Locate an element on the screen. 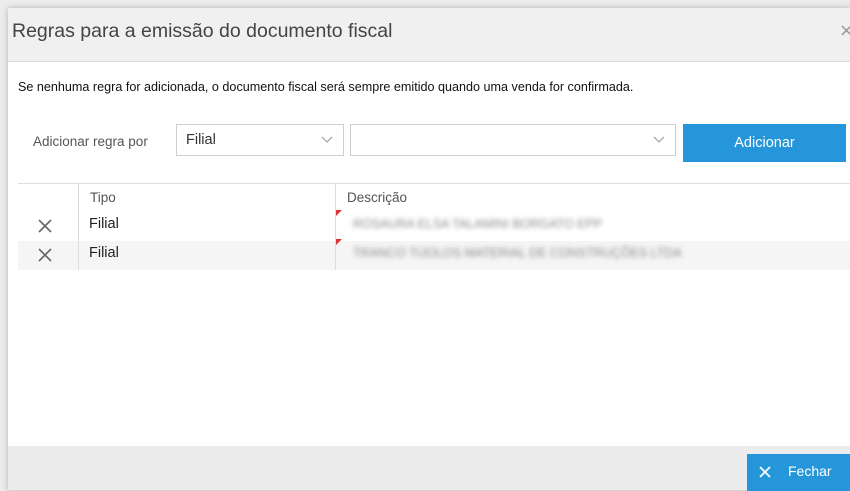  add-rule-form: Adicionar regra por Filial Adicionar is located at coordinates (429, 143).